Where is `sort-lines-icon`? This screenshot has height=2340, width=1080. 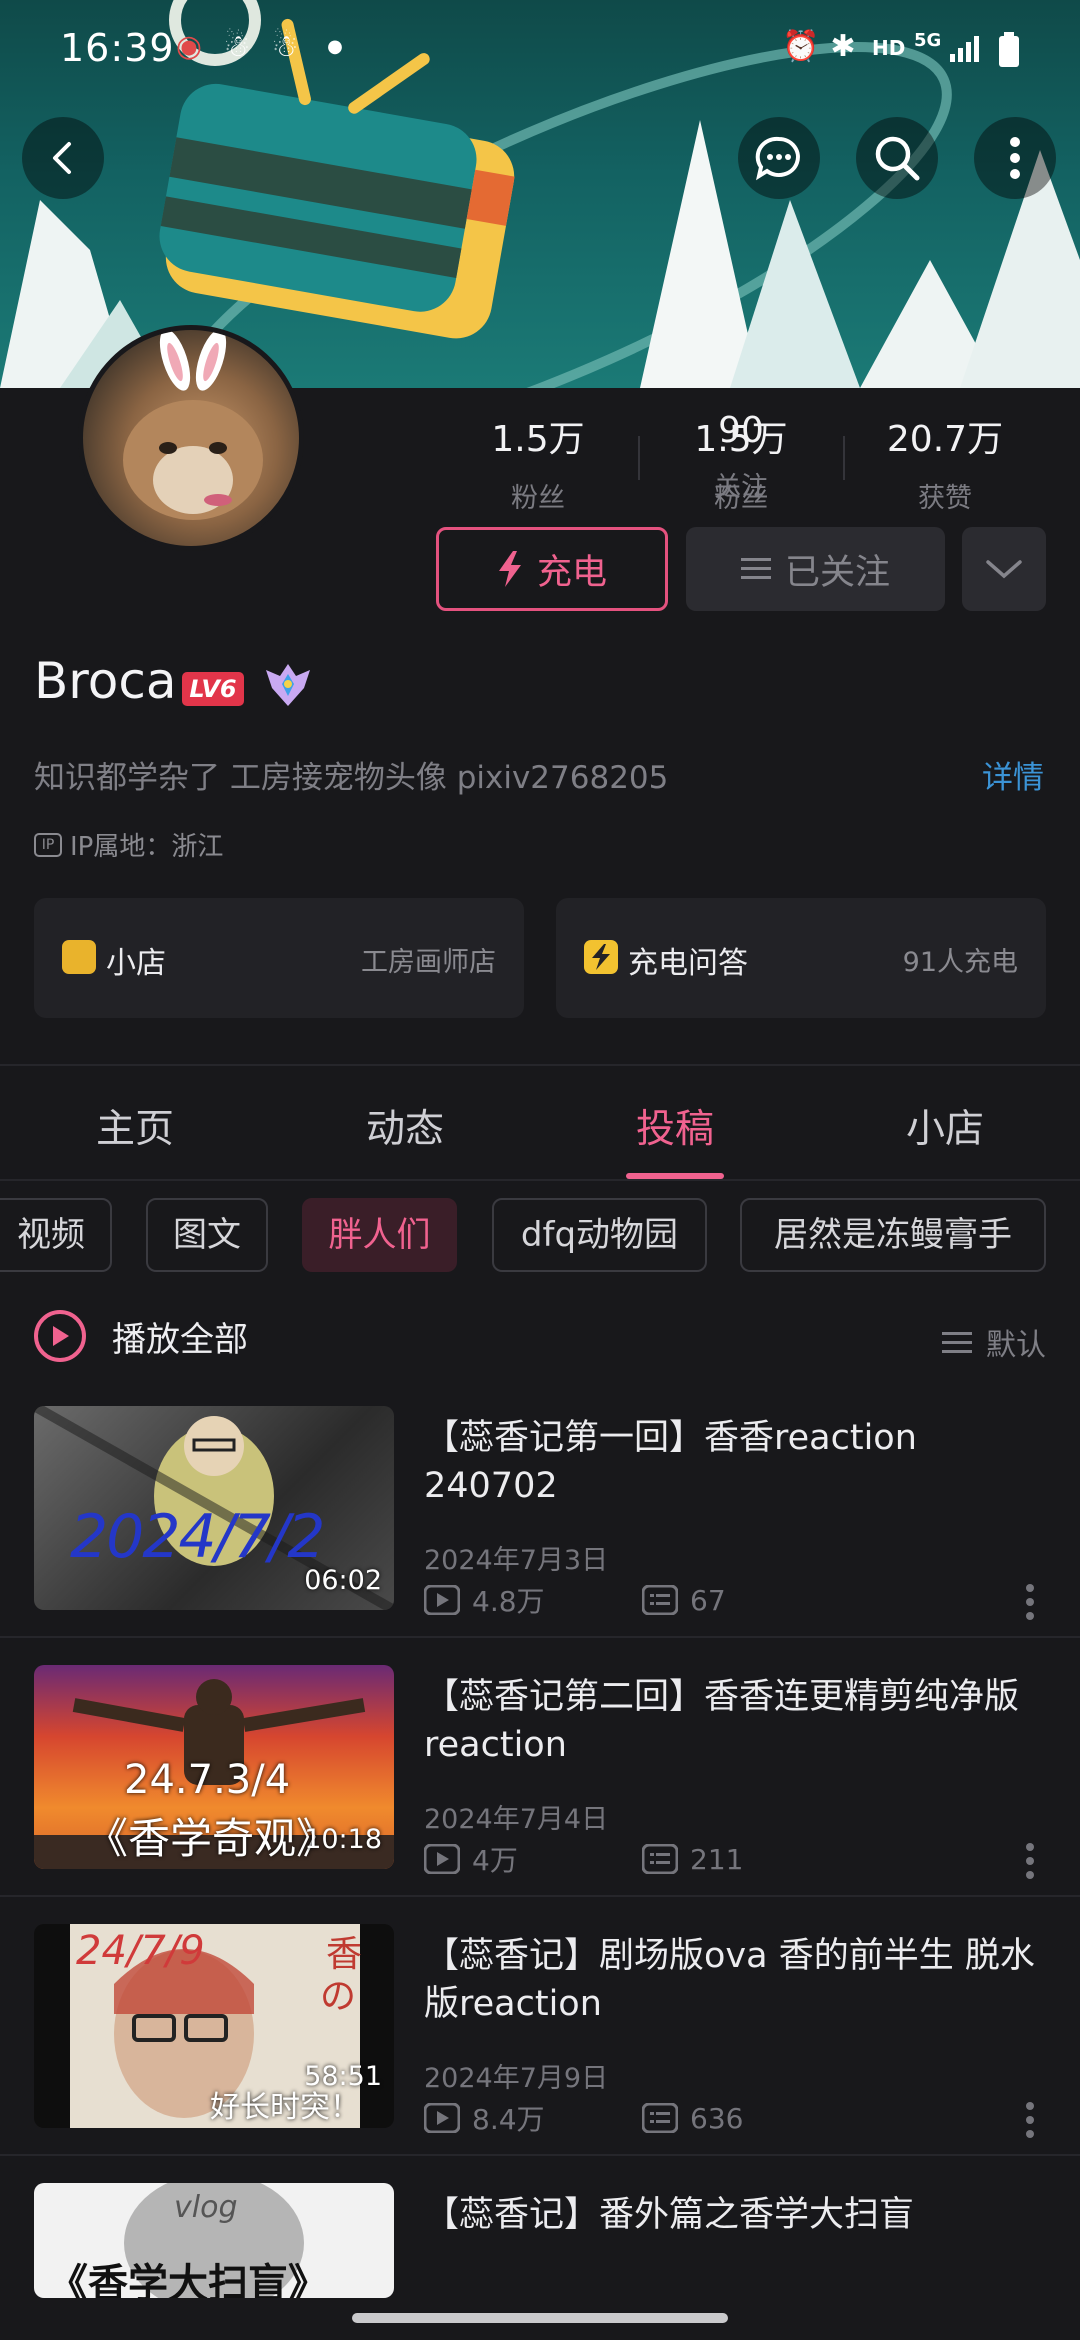
sort-lines-icon is located at coordinates (957, 1342).